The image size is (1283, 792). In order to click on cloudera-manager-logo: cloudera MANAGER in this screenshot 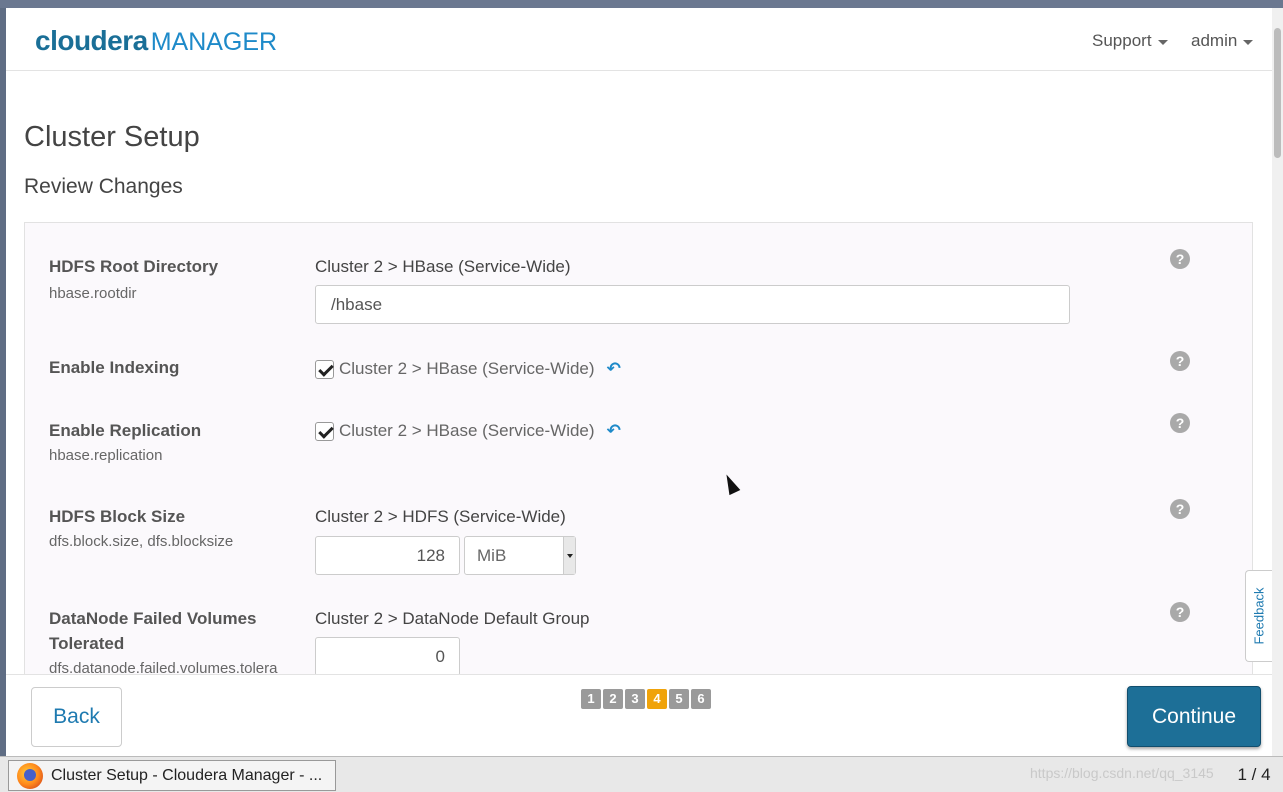, I will do `click(156, 41)`.